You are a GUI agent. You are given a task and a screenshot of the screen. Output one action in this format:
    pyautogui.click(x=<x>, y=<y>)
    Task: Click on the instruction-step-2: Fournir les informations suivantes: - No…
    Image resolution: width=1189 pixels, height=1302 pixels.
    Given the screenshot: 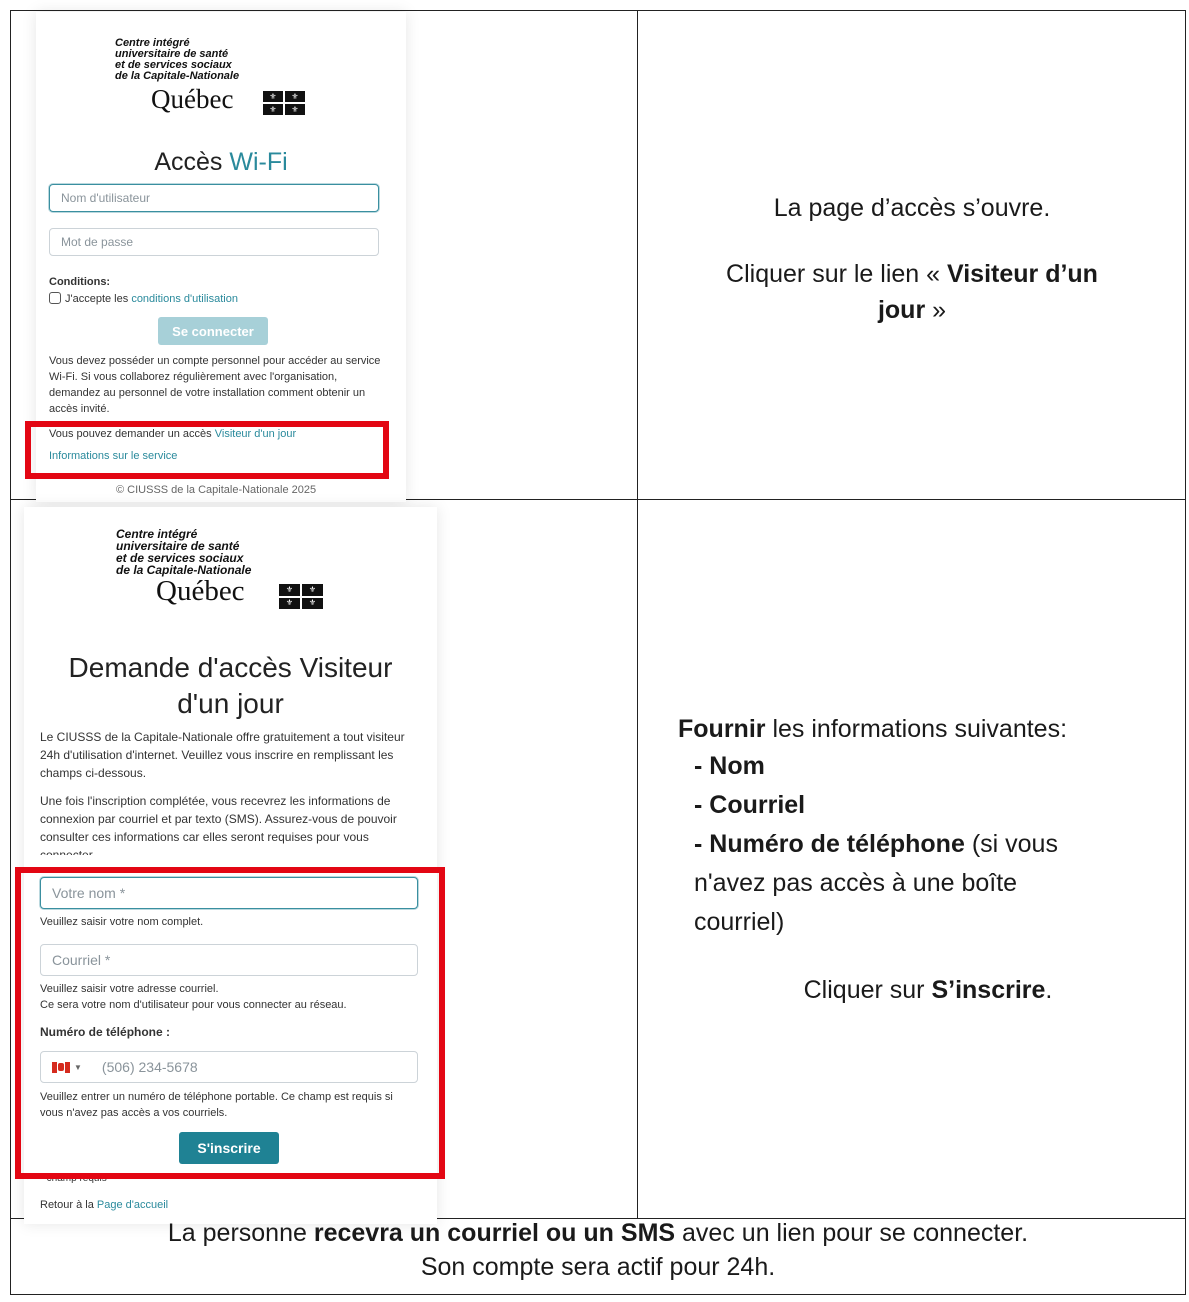 What is the action you would take?
    pyautogui.click(x=928, y=859)
    